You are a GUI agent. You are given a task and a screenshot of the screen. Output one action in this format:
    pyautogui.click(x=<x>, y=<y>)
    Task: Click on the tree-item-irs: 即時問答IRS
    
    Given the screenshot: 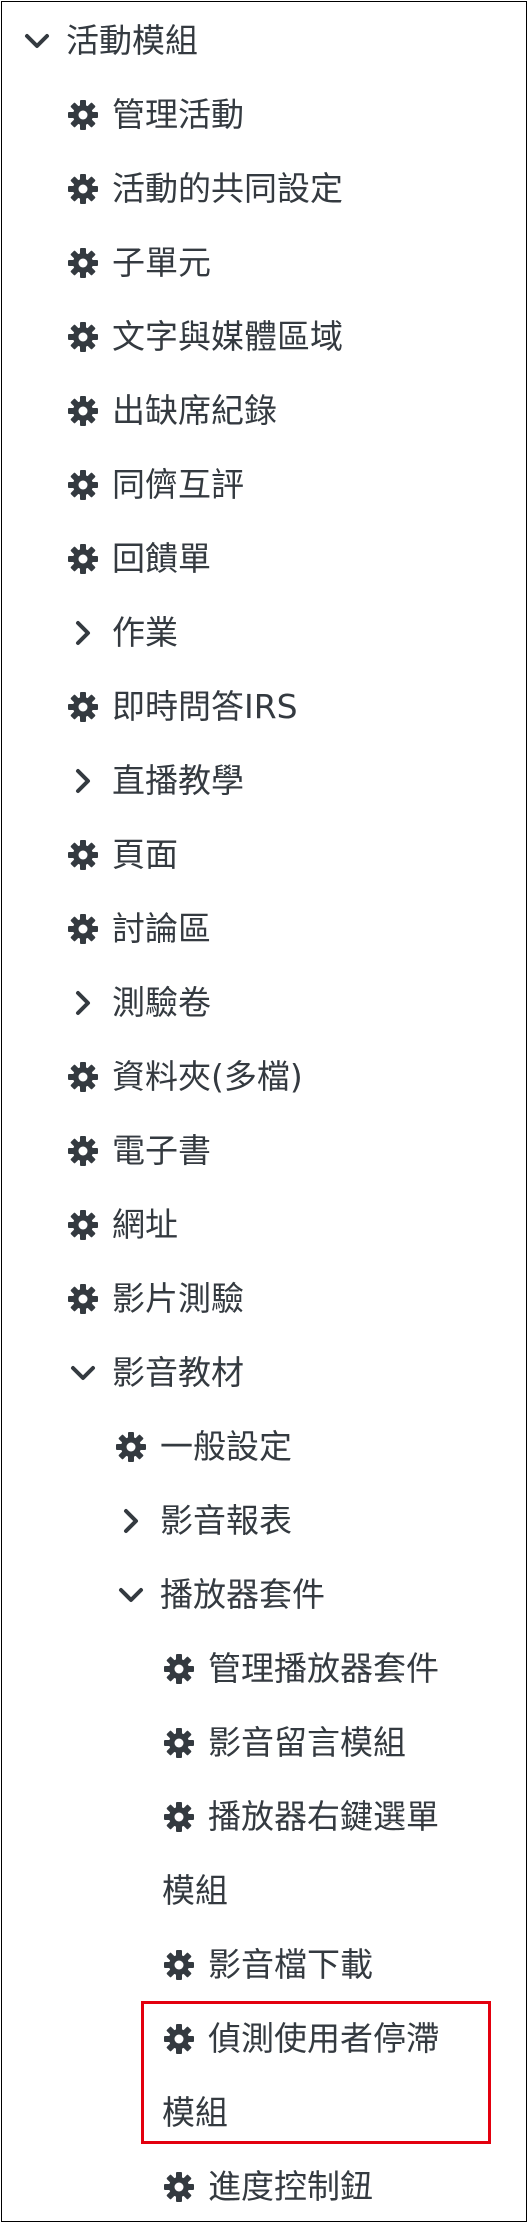 What is the action you would take?
    pyautogui.click(x=296, y=707)
    